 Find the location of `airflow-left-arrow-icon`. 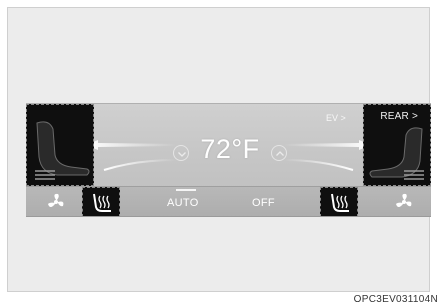

airflow-left-arrow-icon is located at coordinates (131, 145).